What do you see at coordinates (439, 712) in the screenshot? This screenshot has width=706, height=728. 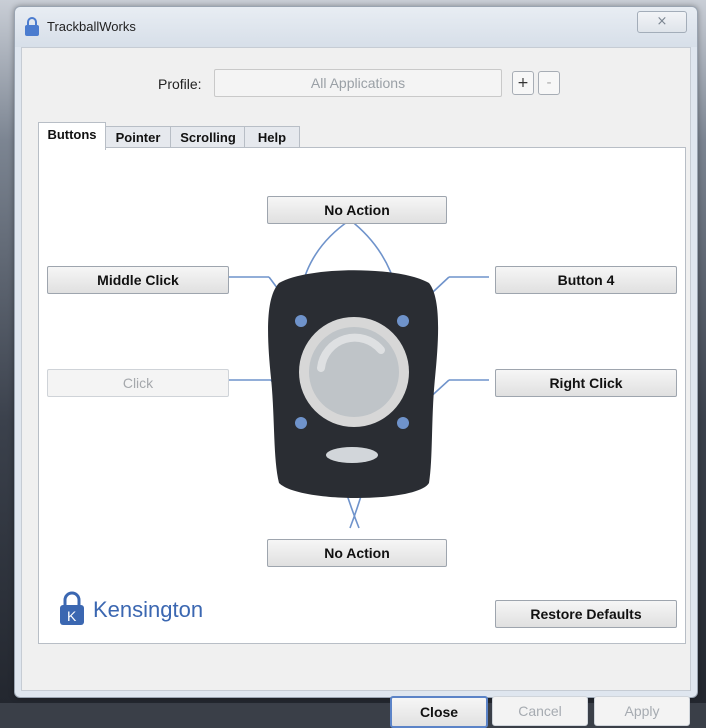 I see `close-button: Close` at bounding box center [439, 712].